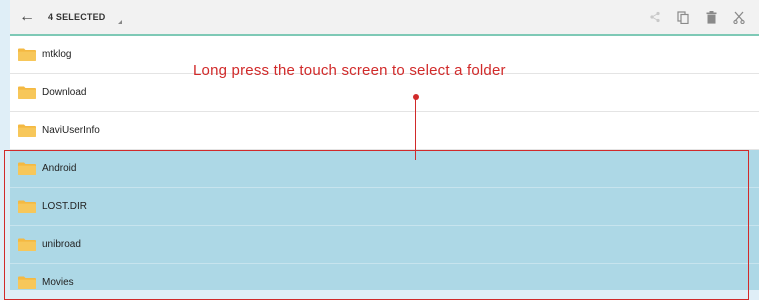  What do you see at coordinates (711, 17) in the screenshot?
I see `delete-icon` at bounding box center [711, 17].